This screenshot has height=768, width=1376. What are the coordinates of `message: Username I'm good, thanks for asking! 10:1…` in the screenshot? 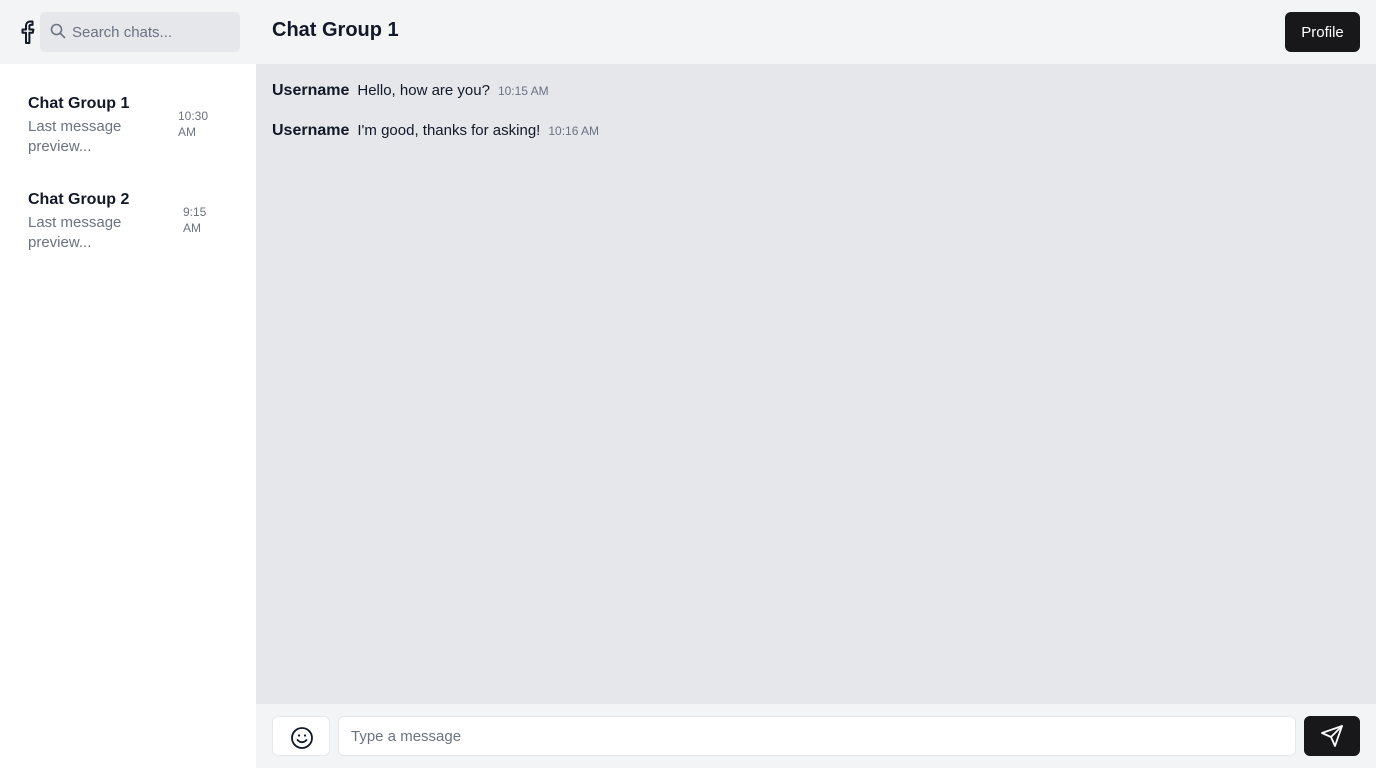 It's located at (435, 131).